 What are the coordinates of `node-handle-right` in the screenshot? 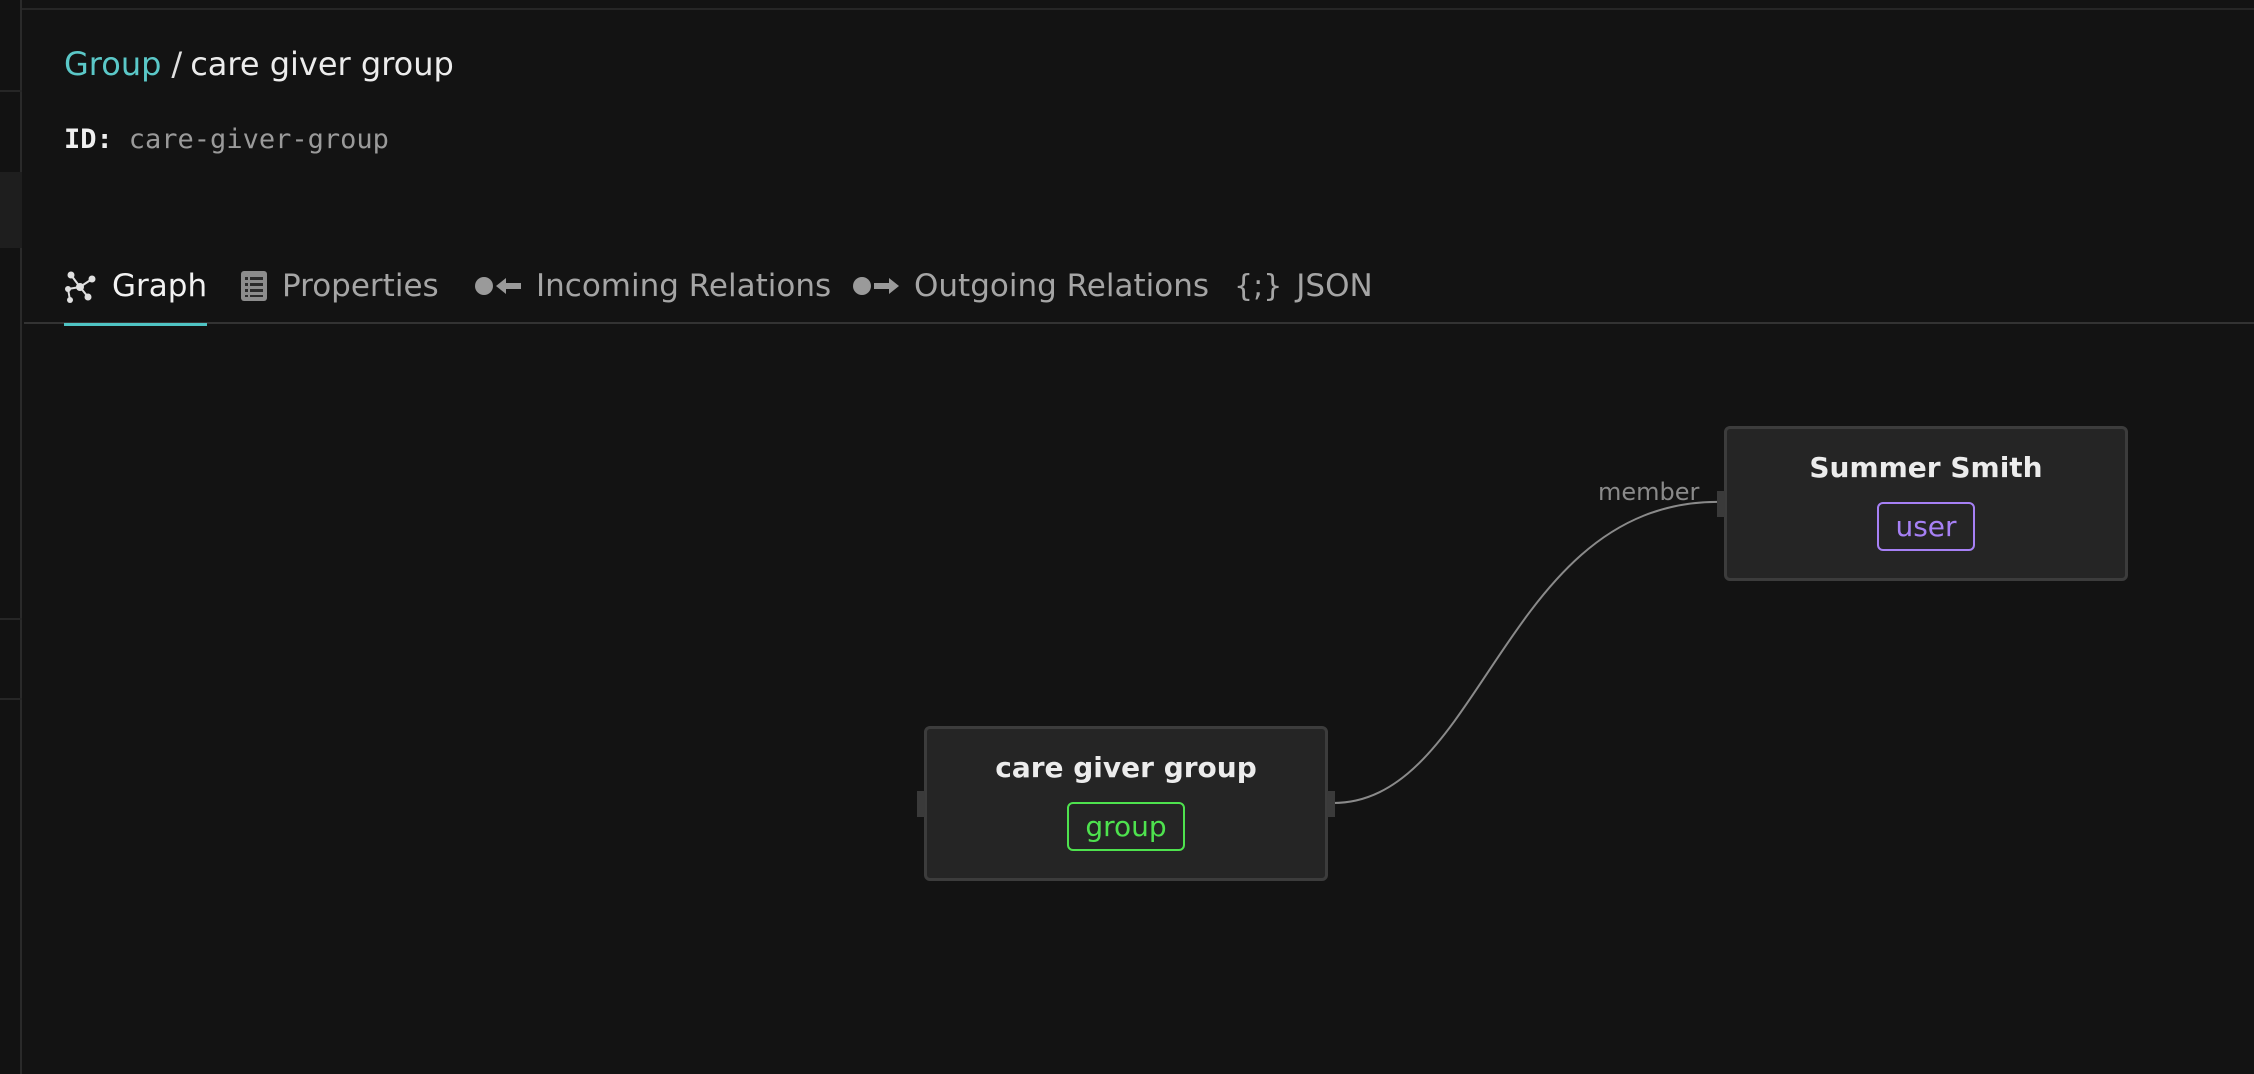 It's located at (1331, 804).